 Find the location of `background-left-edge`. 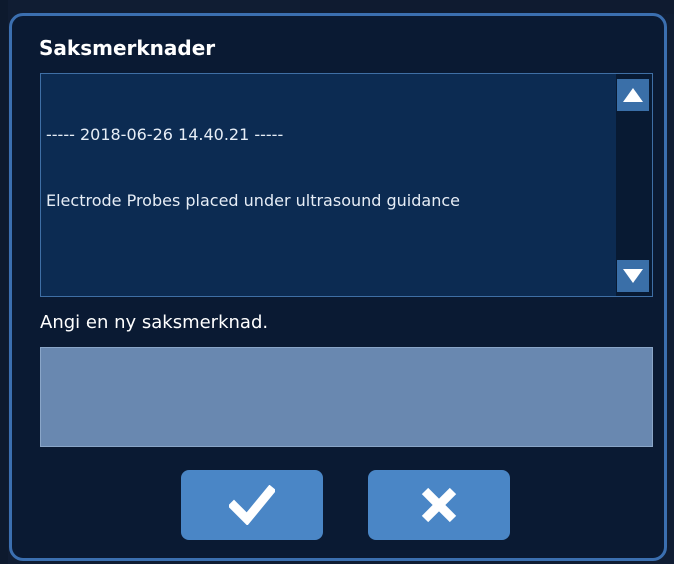

background-left-edge is located at coordinates (4, 282).